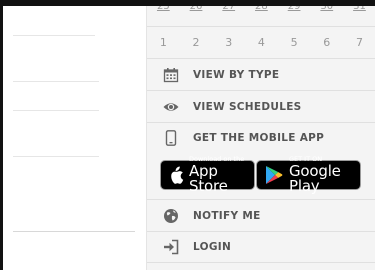  Describe the element at coordinates (294, 11) in the screenshot. I see `calendar-date: 29` at that location.